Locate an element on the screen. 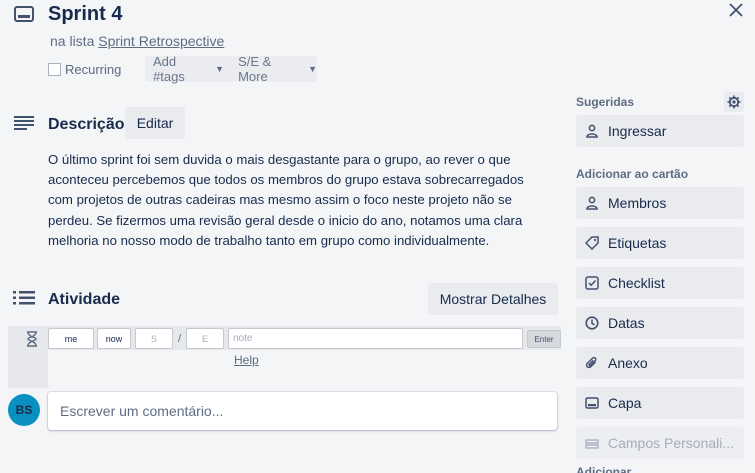 This screenshot has width=755, height=473. description-icon is located at coordinates (24, 123).